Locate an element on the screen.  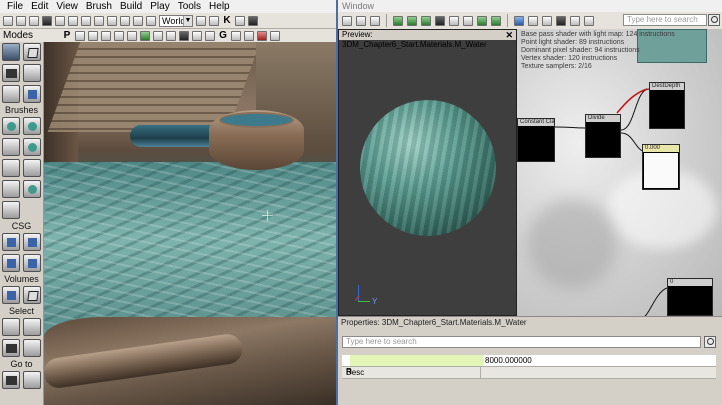
new-file-icon is located at coordinates (8, 20).